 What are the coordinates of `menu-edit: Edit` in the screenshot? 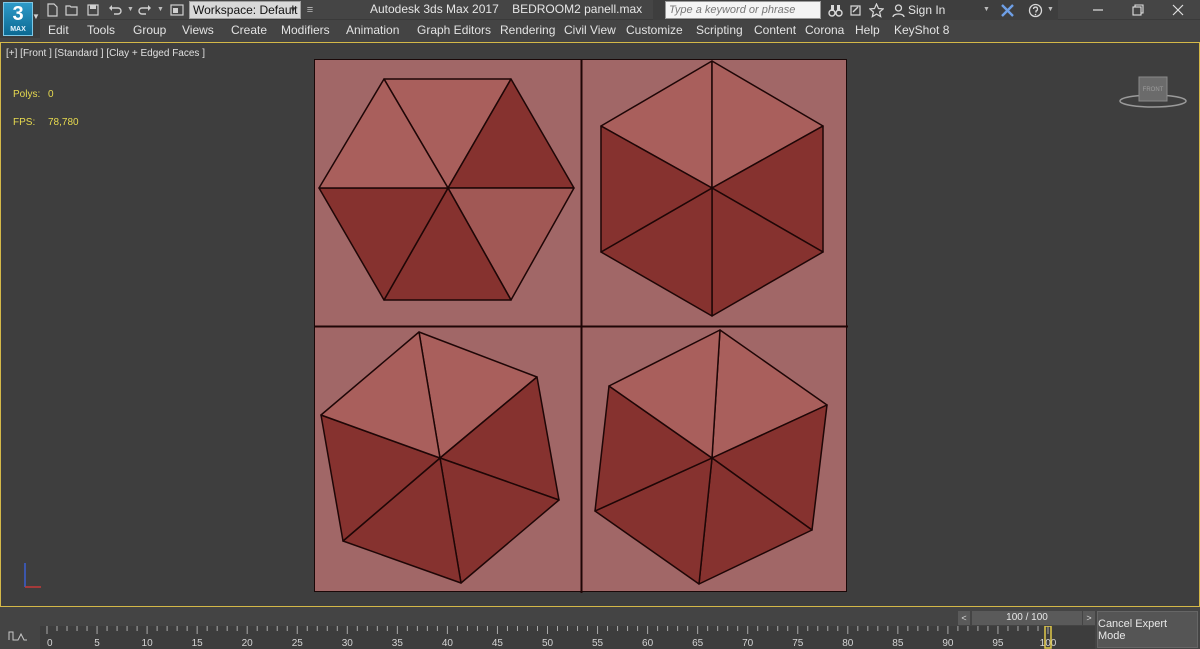 It's located at (58, 30).